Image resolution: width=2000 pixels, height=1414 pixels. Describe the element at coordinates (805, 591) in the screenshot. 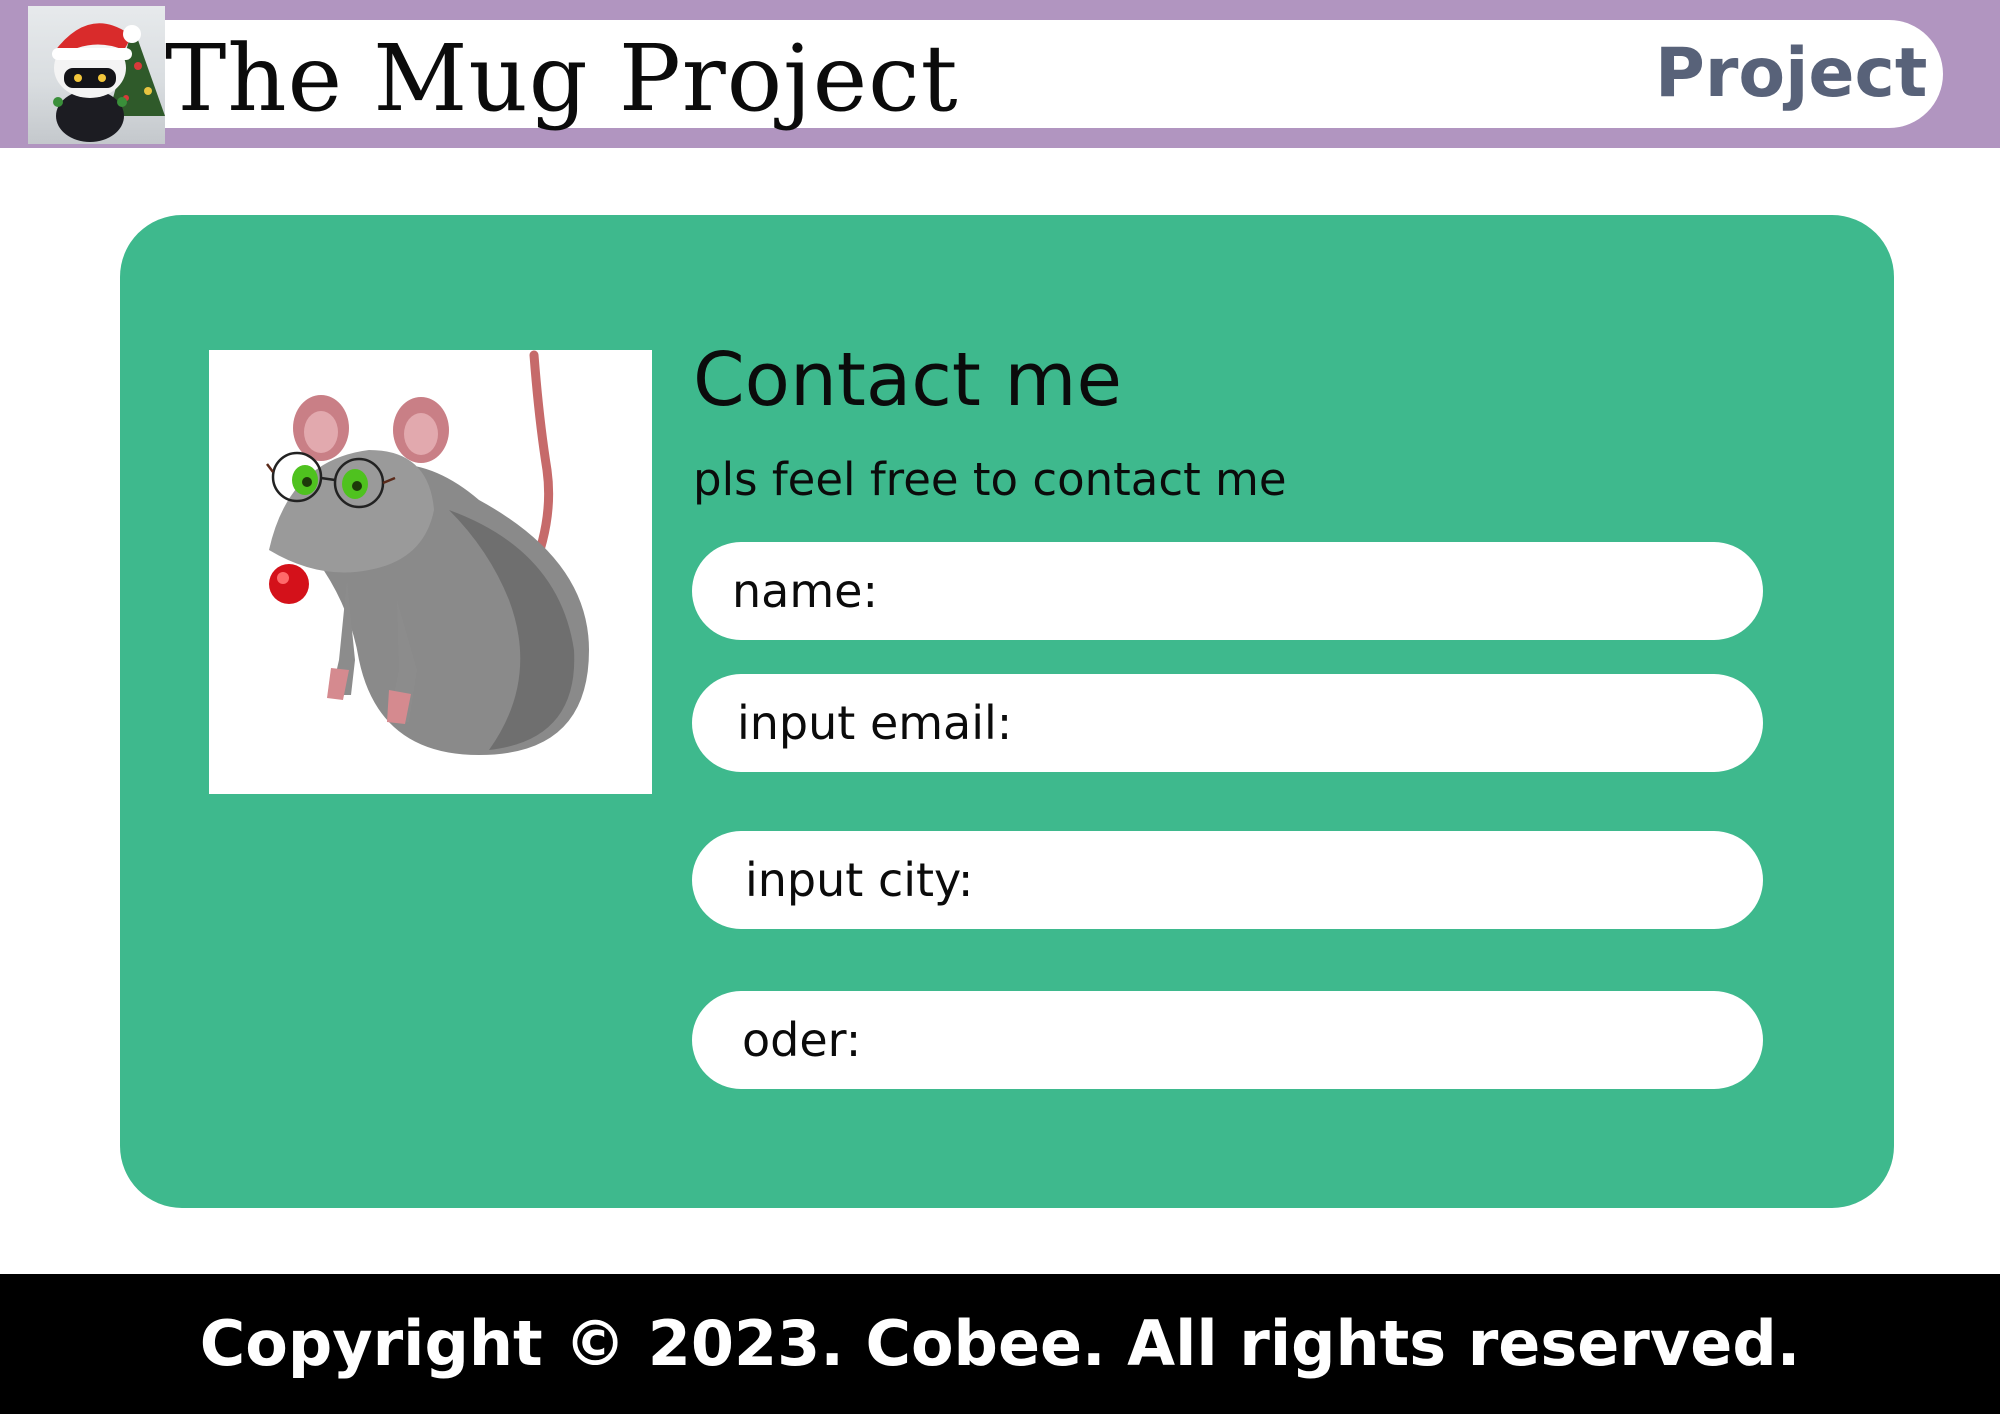

I see `name-field-label: name:` at that location.